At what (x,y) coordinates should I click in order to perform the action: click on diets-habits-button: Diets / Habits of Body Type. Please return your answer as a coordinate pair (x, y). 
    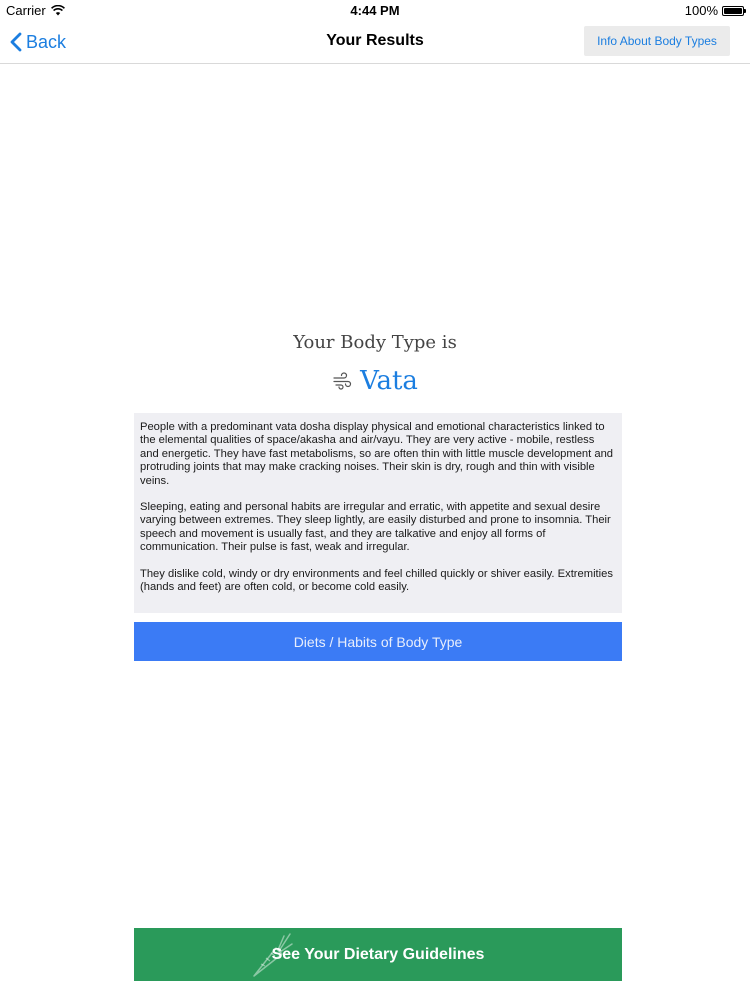
    Looking at the image, I should click on (378, 641).